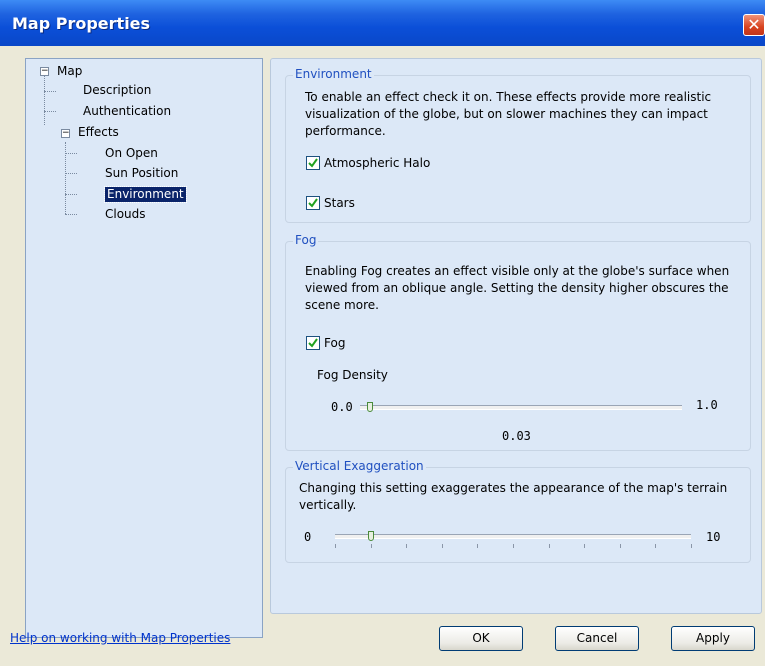  I want to click on tree-item-clouds: Clouds, so click(125, 214).